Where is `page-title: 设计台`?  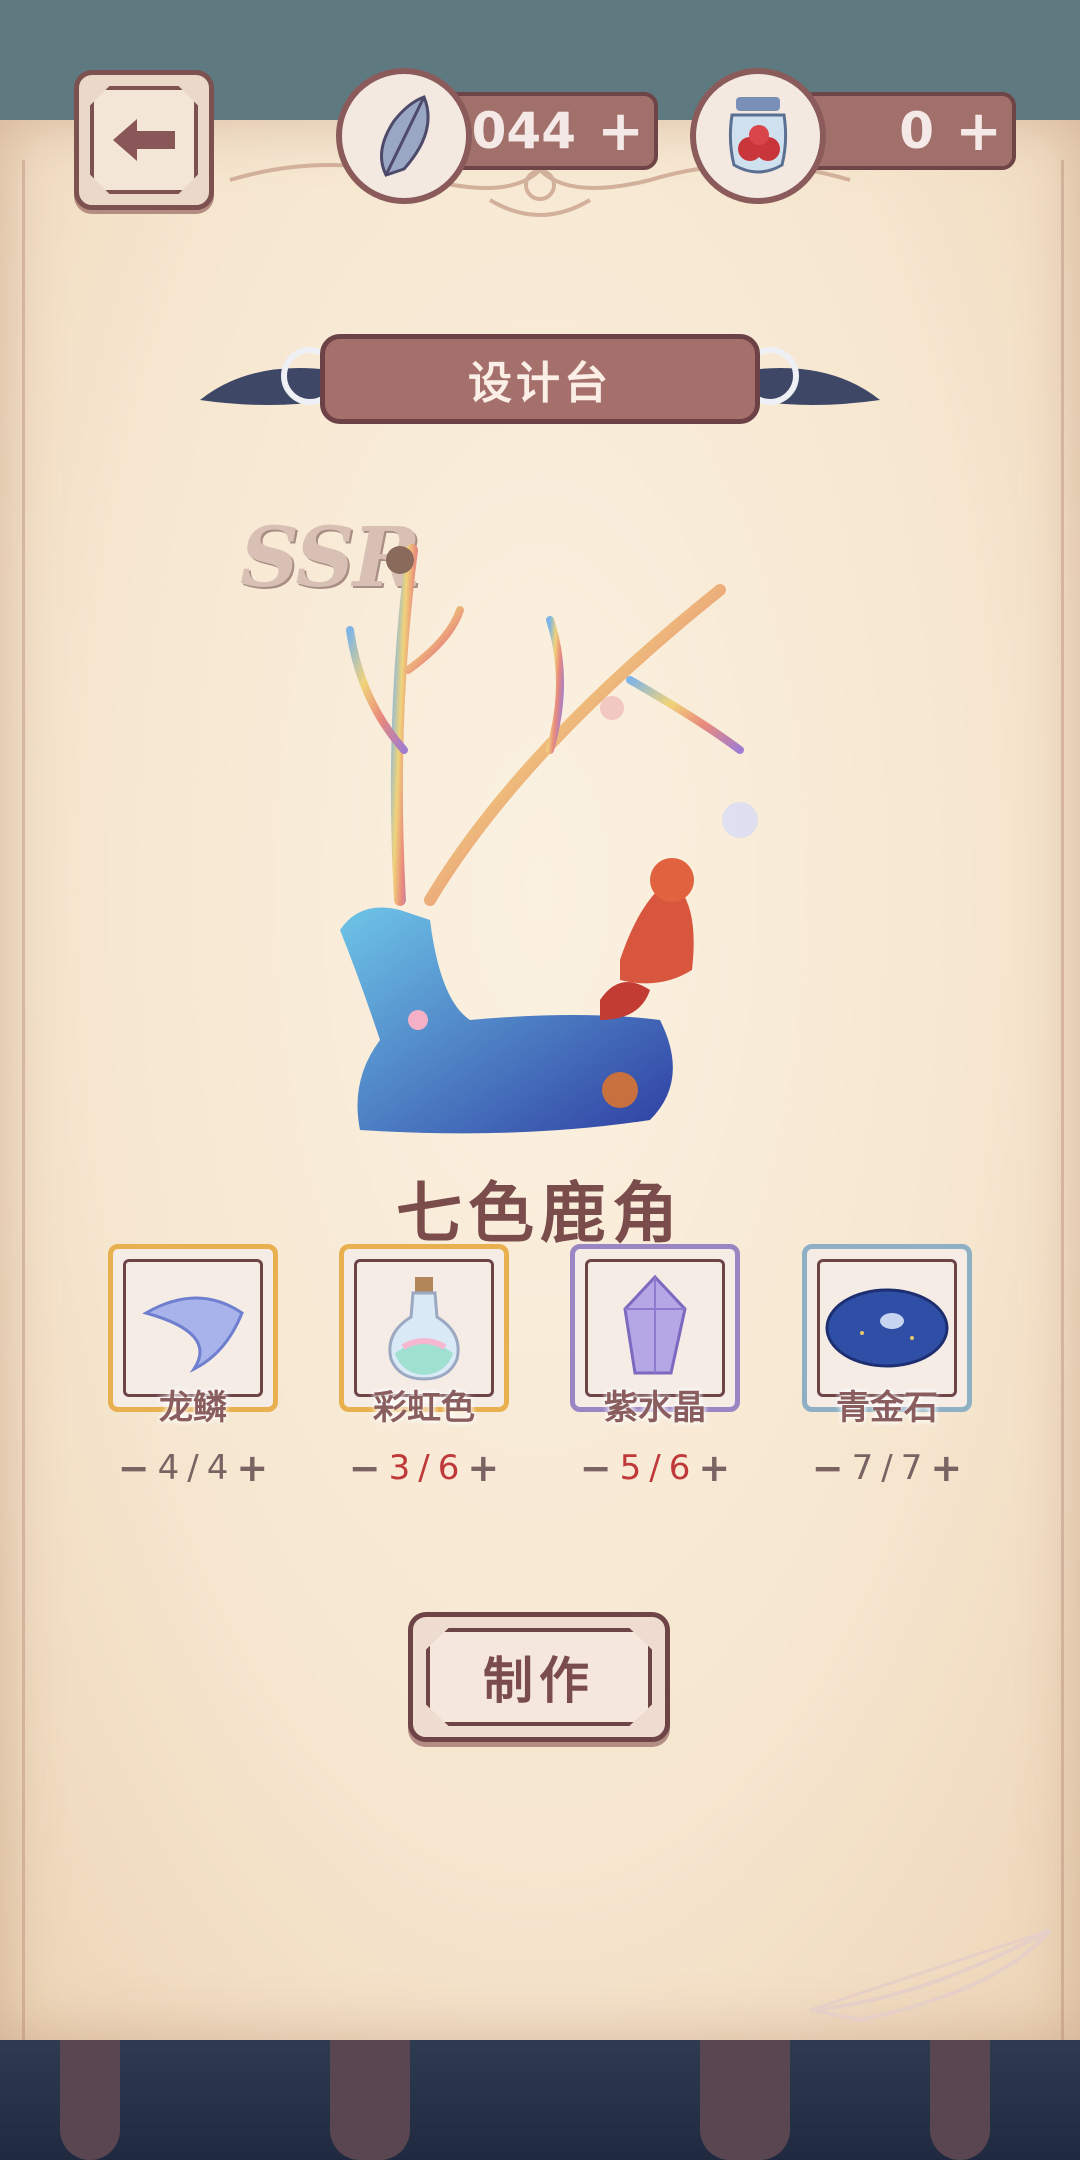
page-title: 设计台 is located at coordinates (540, 379).